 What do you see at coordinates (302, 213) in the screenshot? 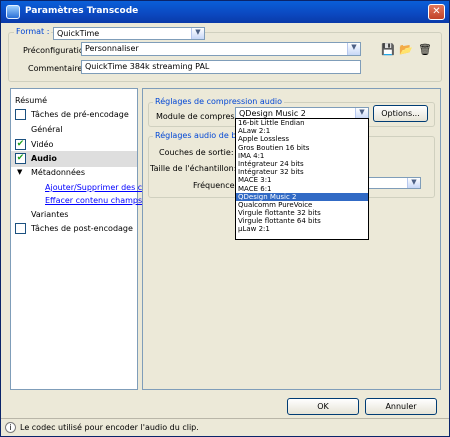
I see `dropdown-option: Virgule flottante 32 bits` at bounding box center [302, 213].